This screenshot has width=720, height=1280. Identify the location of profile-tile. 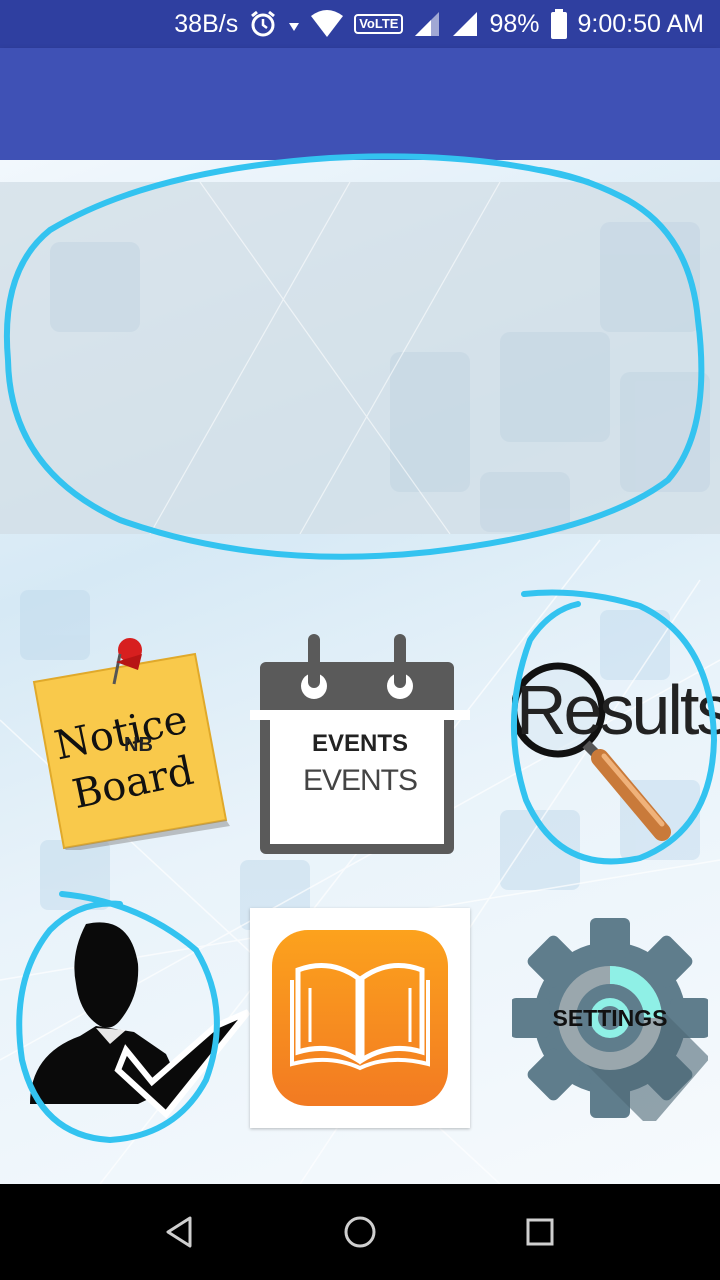
(140, 1019).